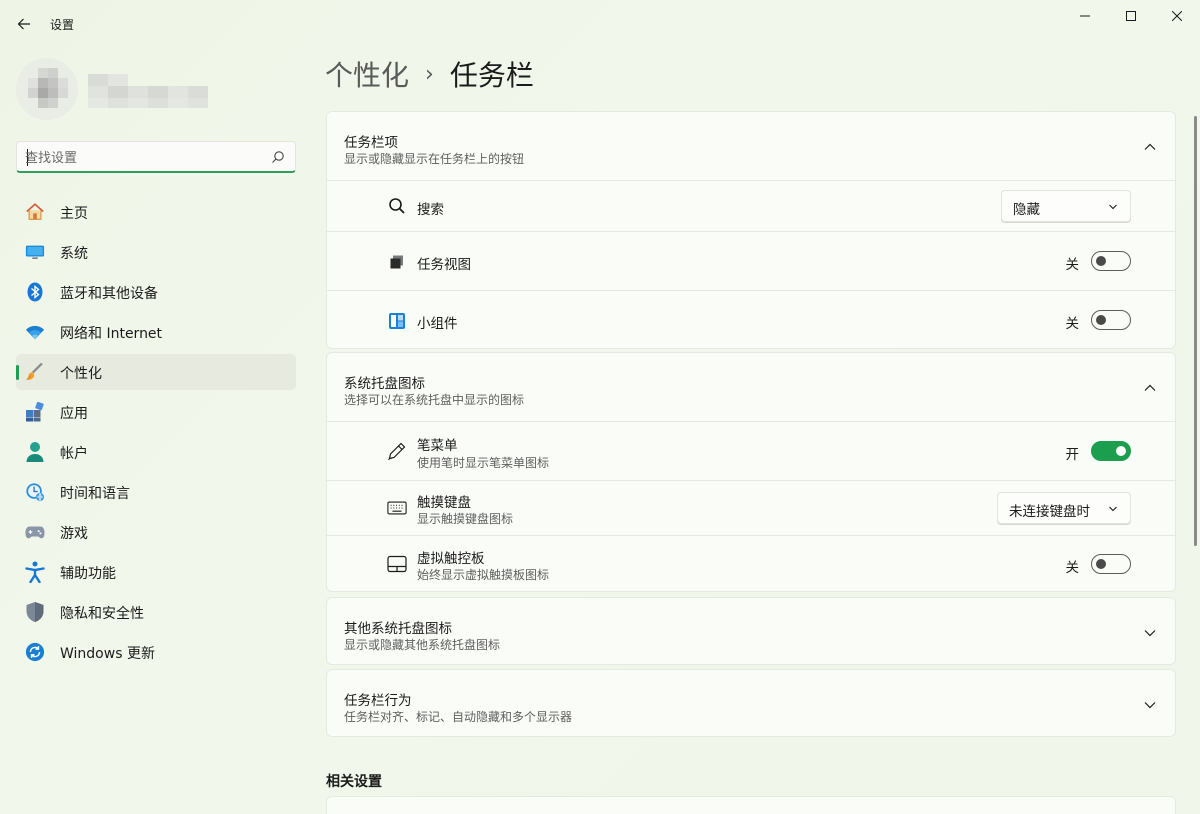  I want to click on related-settings-title: 相关设置, so click(354, 782).